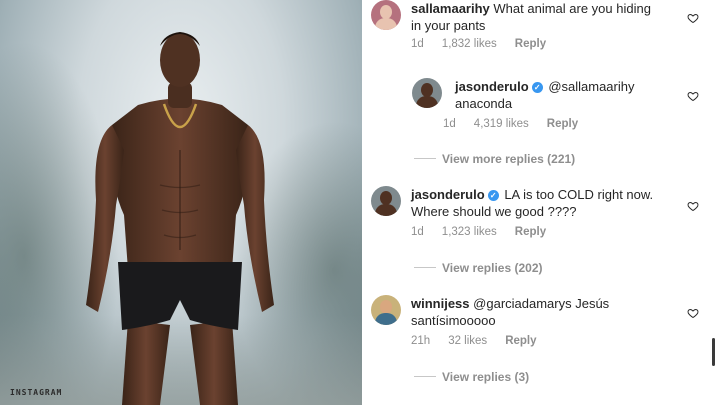 This screenshot has width=720, height=405. I want to click on comment-likes: 1,832 likes, so click(469, 44).